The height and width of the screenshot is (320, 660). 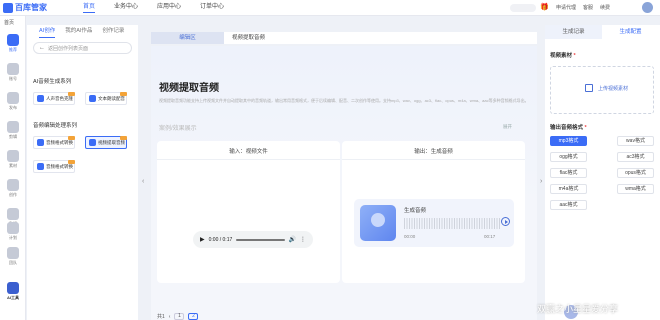 What do you see at coordinates (507, 127) in the screenshot?
I see `expand-link: 展开` at bounding box center [507, 127].